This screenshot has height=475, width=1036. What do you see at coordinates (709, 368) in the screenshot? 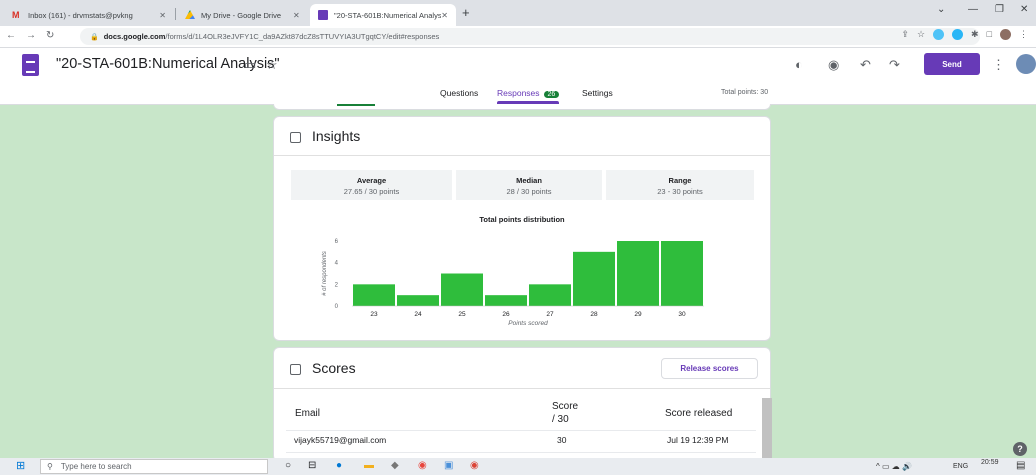
I see `release-scores-button: Release scores` at bounding box center [709, 368].